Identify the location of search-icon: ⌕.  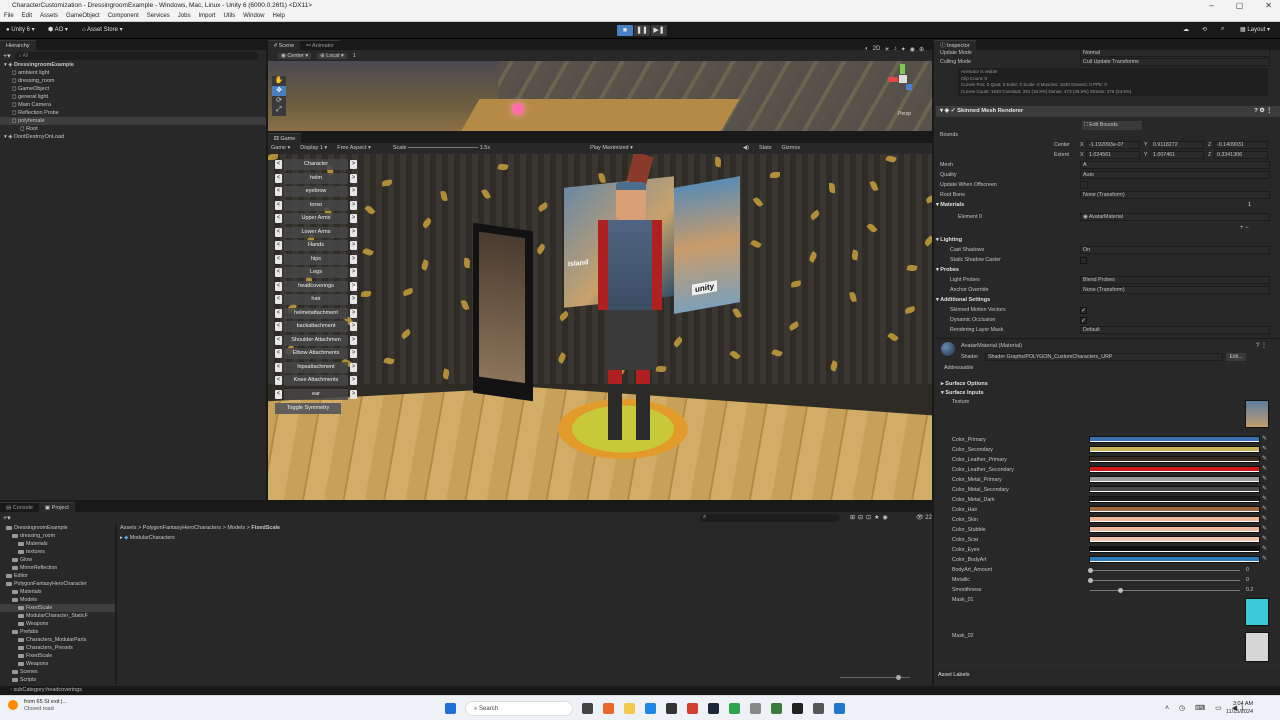
(1222, 29).